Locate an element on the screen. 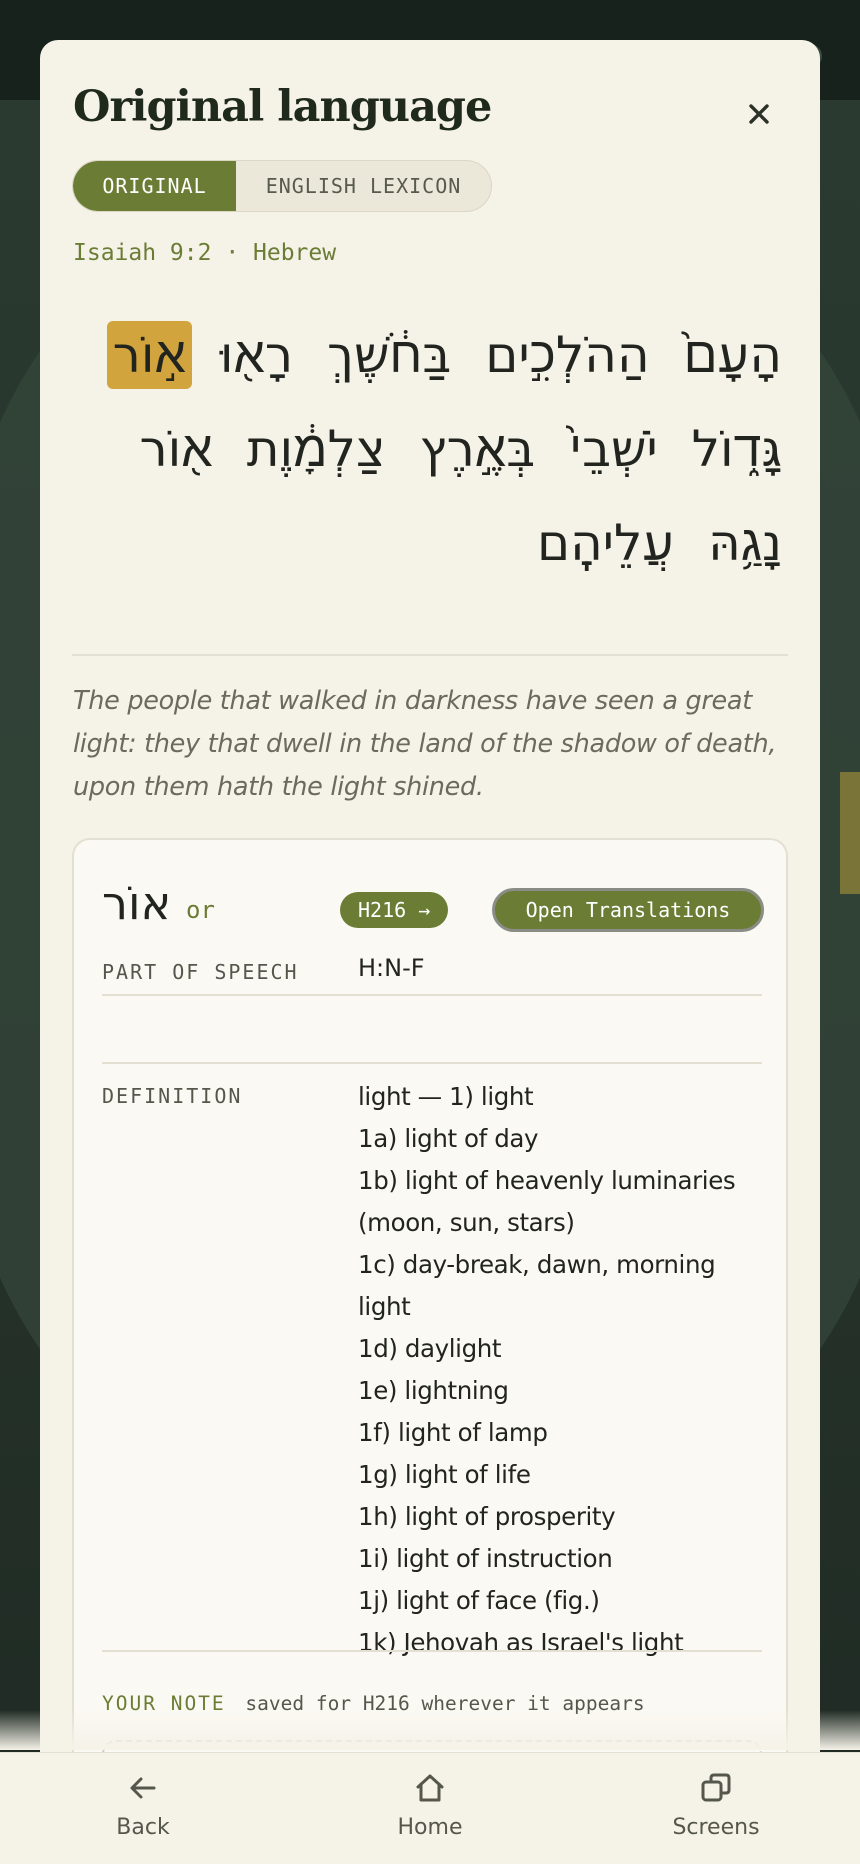  screens-icon is located at coordinates (716, 1787).